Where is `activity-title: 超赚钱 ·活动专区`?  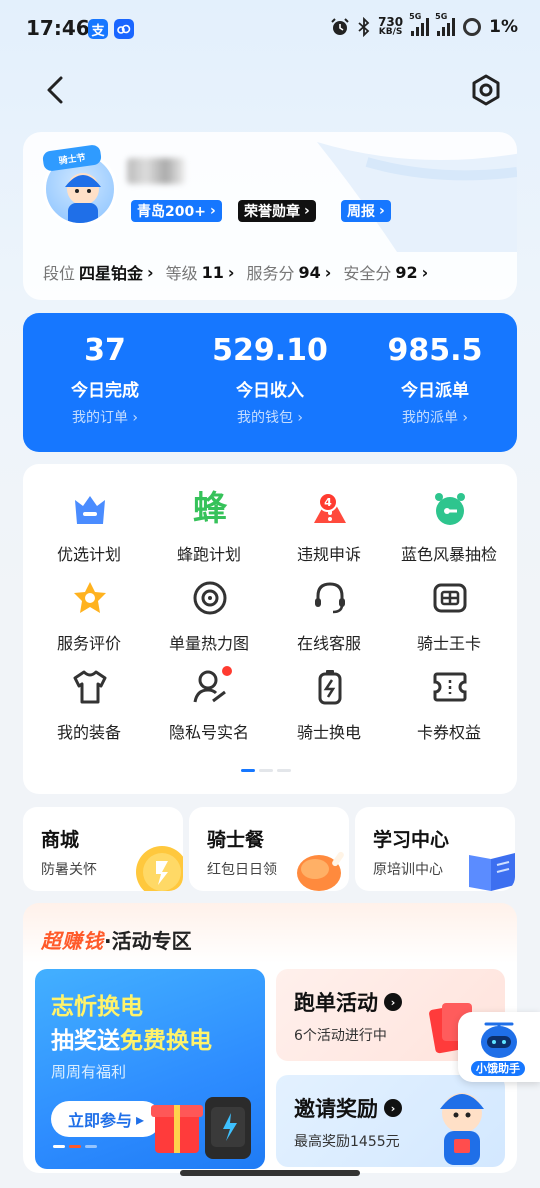 activity-title: 超赚钱 ·活动专区 is located at coordinates (116, 941).